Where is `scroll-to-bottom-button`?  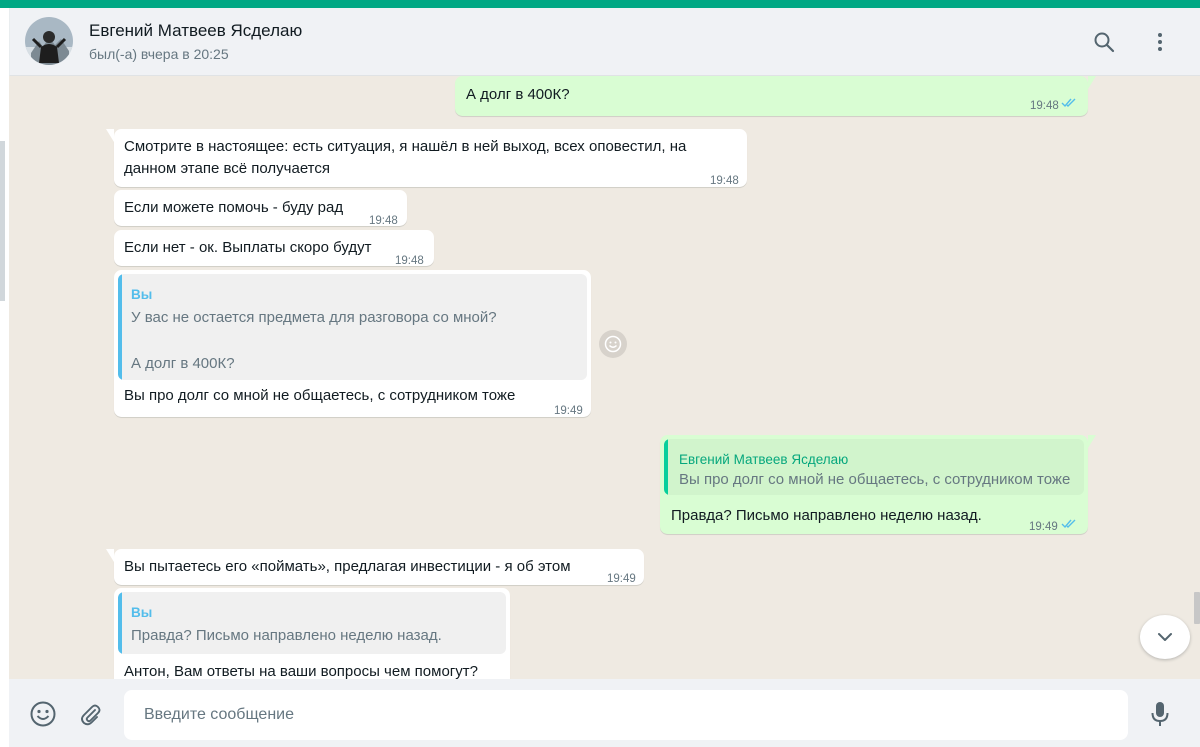
scroll-to-bottom-button is located at coordinates (1165, 637).